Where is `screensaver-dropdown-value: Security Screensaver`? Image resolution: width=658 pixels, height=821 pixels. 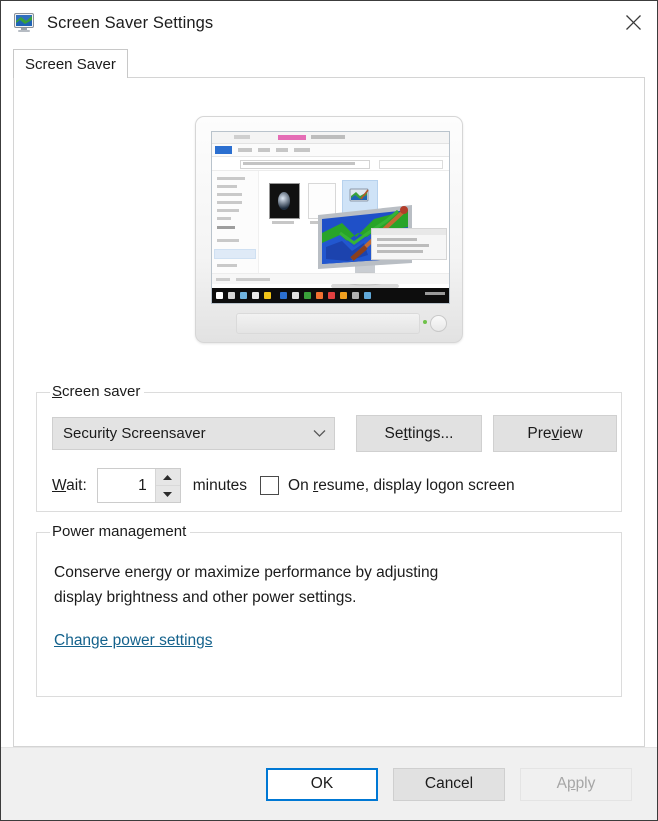
screensaver-dropdown-value: Security Screensaver is located at coordinates (134, 433).